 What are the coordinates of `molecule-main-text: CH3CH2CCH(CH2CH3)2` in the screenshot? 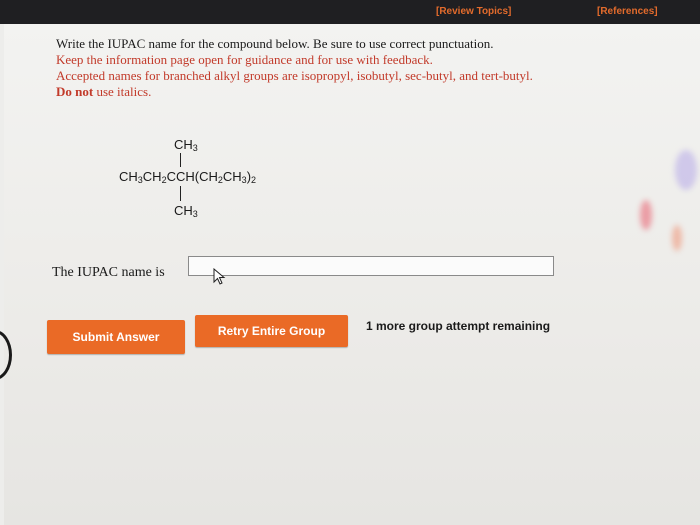 It's located at (188, 177).